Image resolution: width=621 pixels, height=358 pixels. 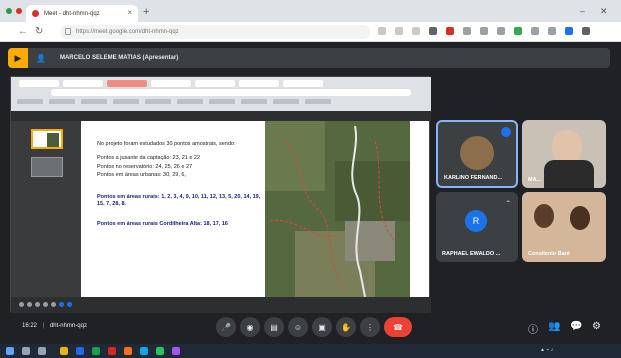 I want to click on meeting-time: 16:22, so click(x=30, y=326).